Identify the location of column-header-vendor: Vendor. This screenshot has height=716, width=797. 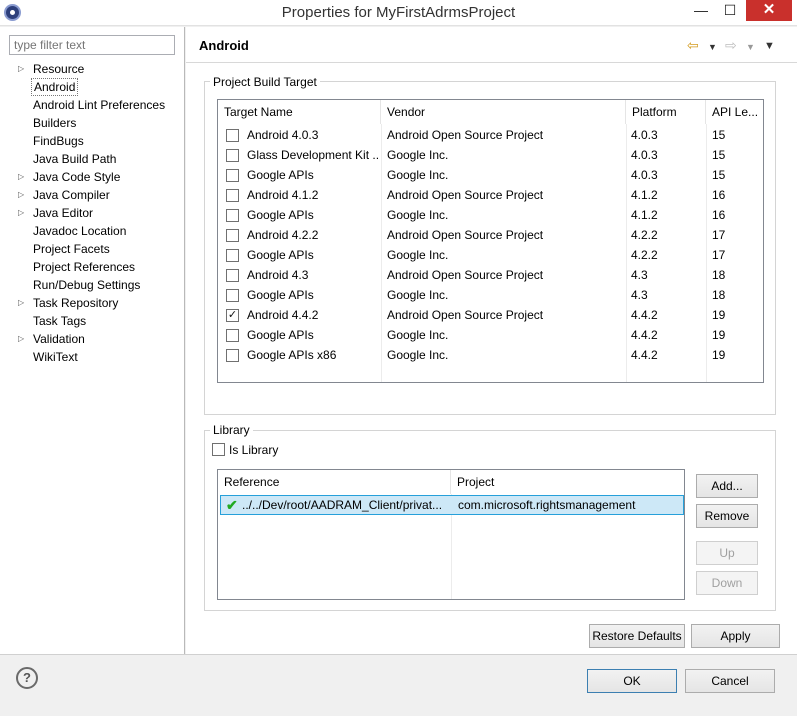
(503, 112).